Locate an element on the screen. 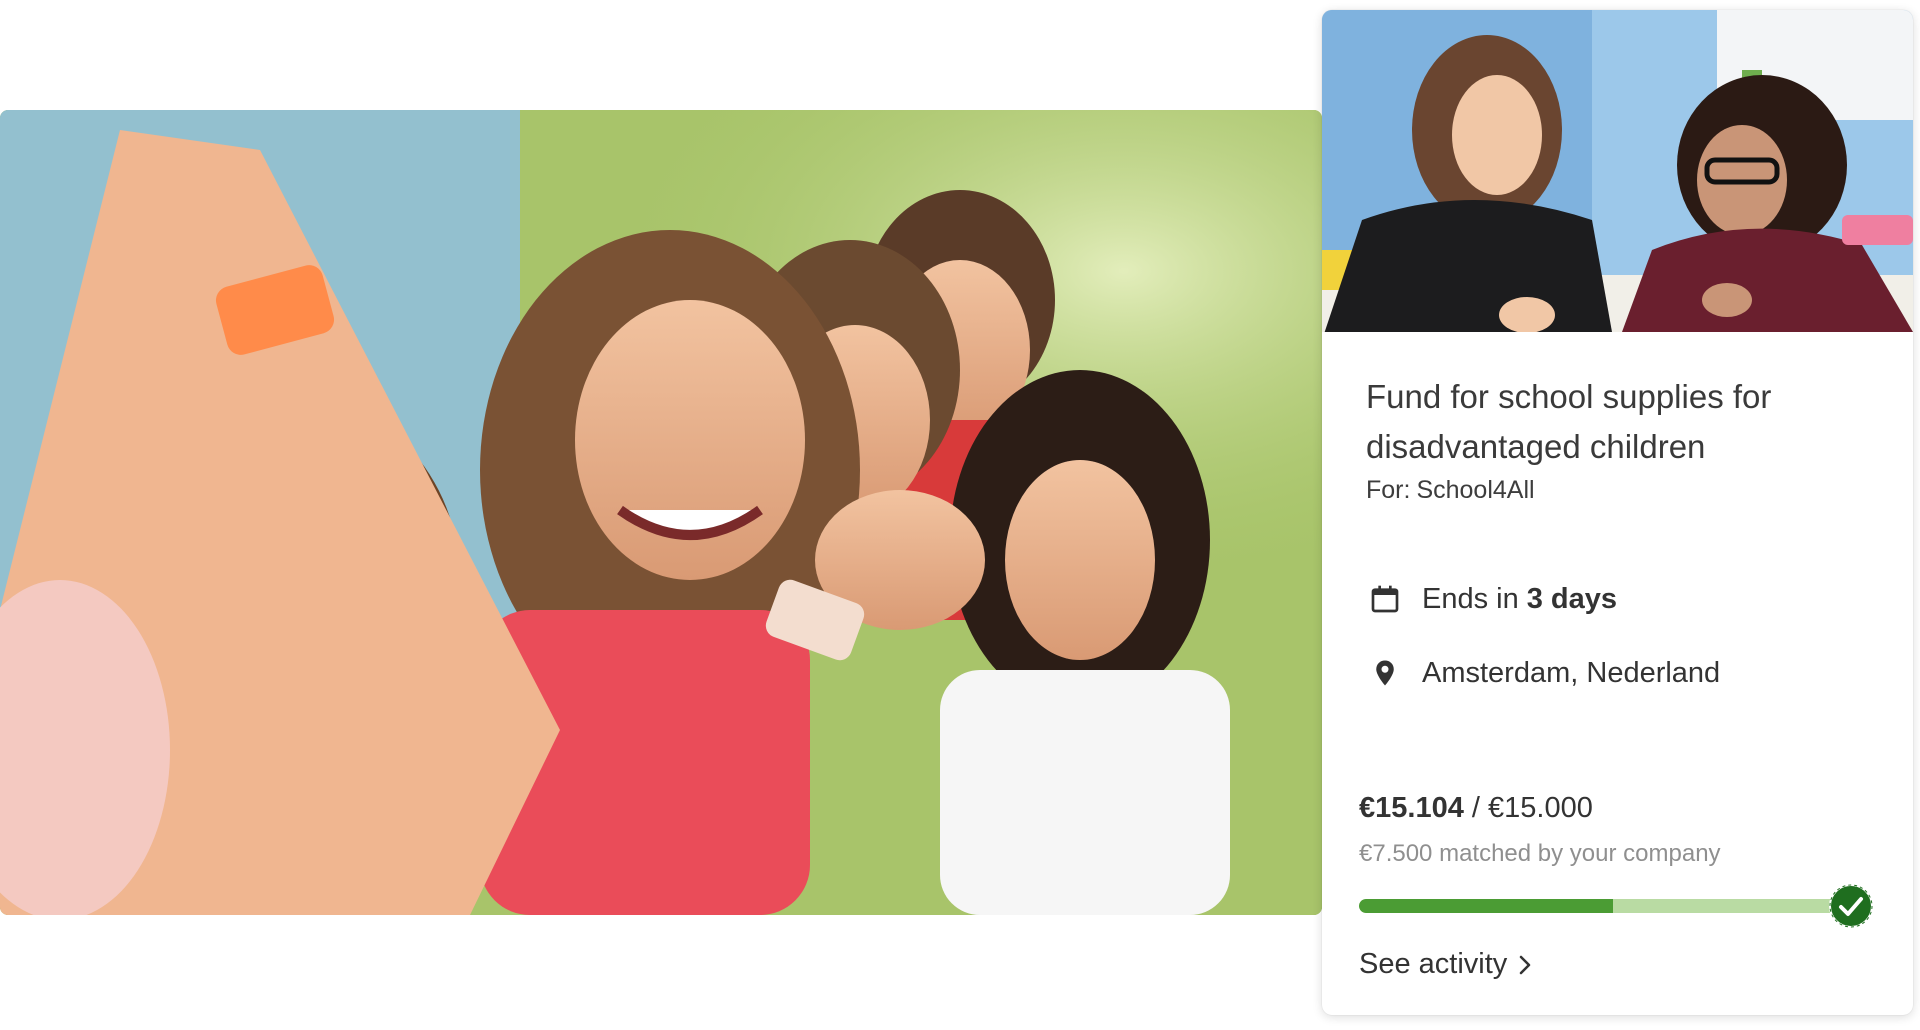 The width and height of the screenshot is (1920, 1030). see-activity-link: See activity is located at coordinates (1446, 964).